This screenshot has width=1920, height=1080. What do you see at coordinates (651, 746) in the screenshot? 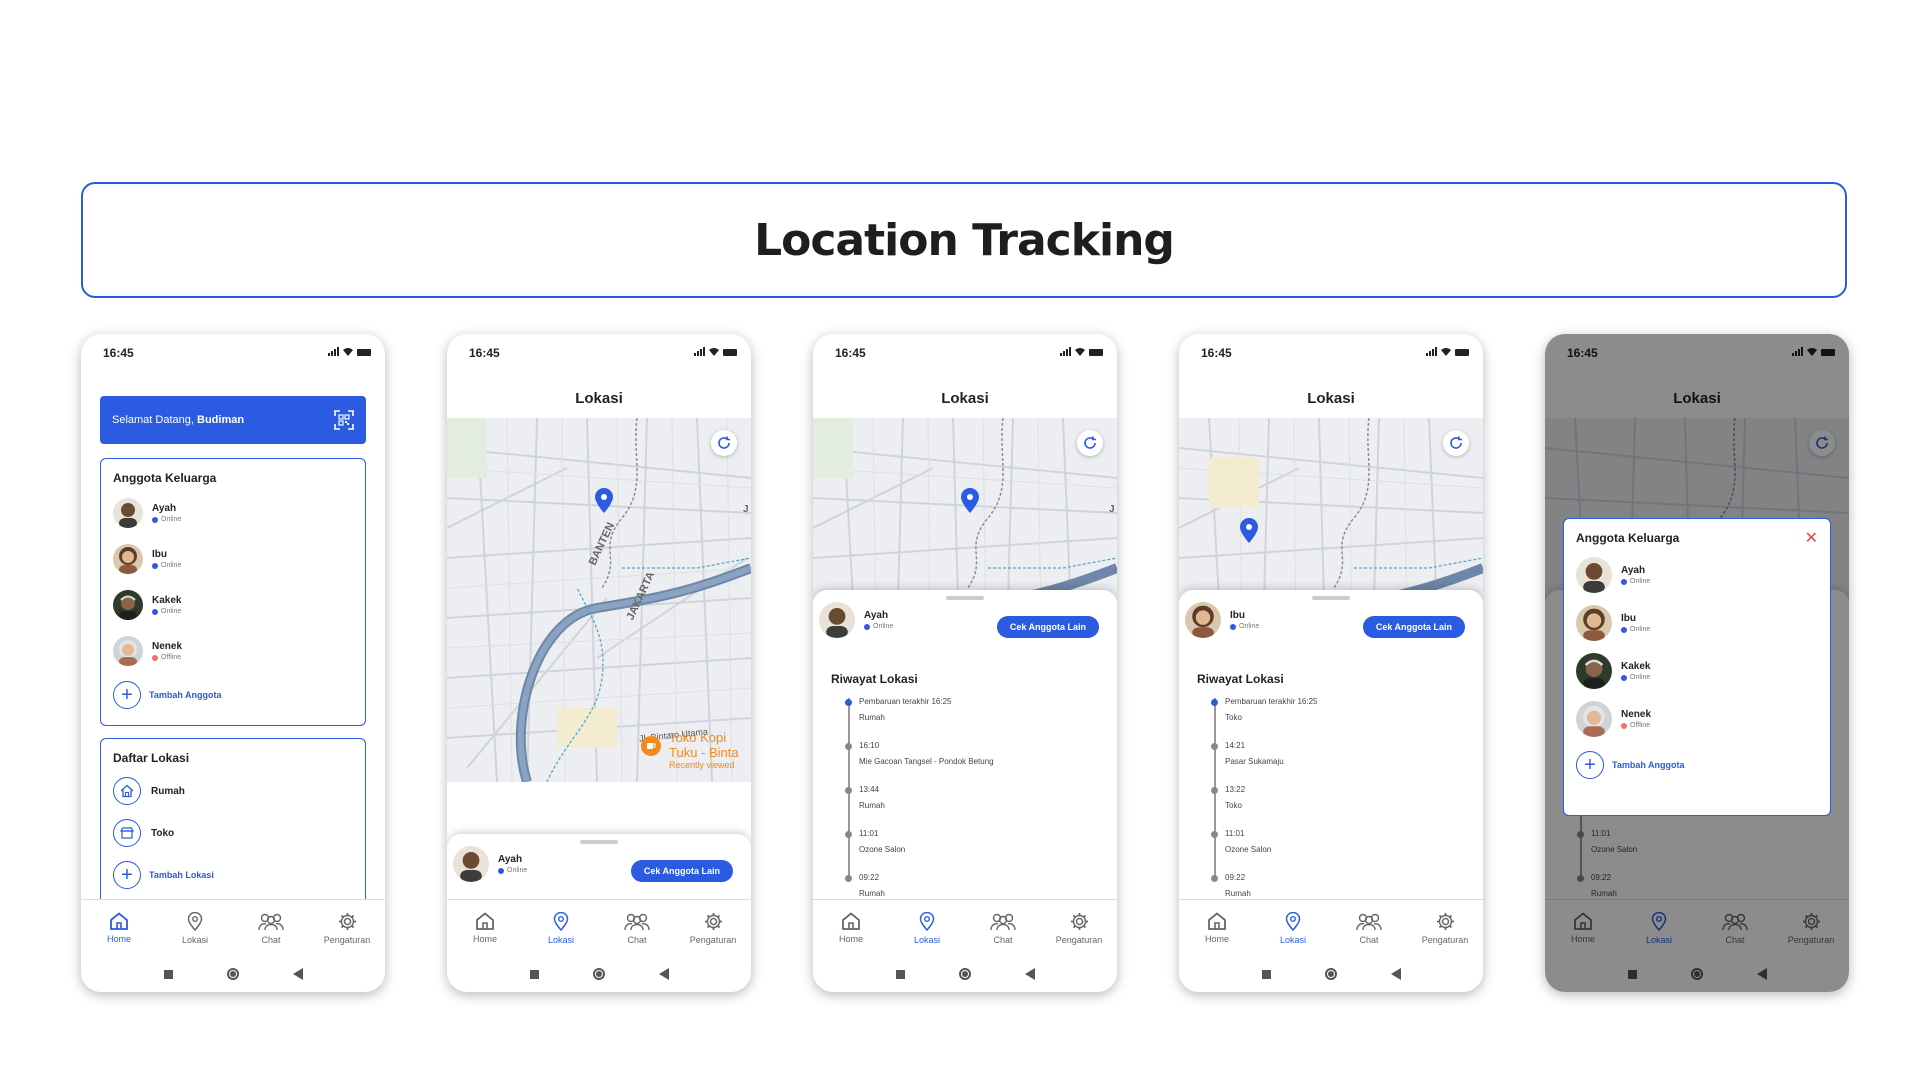
I see `coffee-shop-icon` at bounding box center [651, 746].